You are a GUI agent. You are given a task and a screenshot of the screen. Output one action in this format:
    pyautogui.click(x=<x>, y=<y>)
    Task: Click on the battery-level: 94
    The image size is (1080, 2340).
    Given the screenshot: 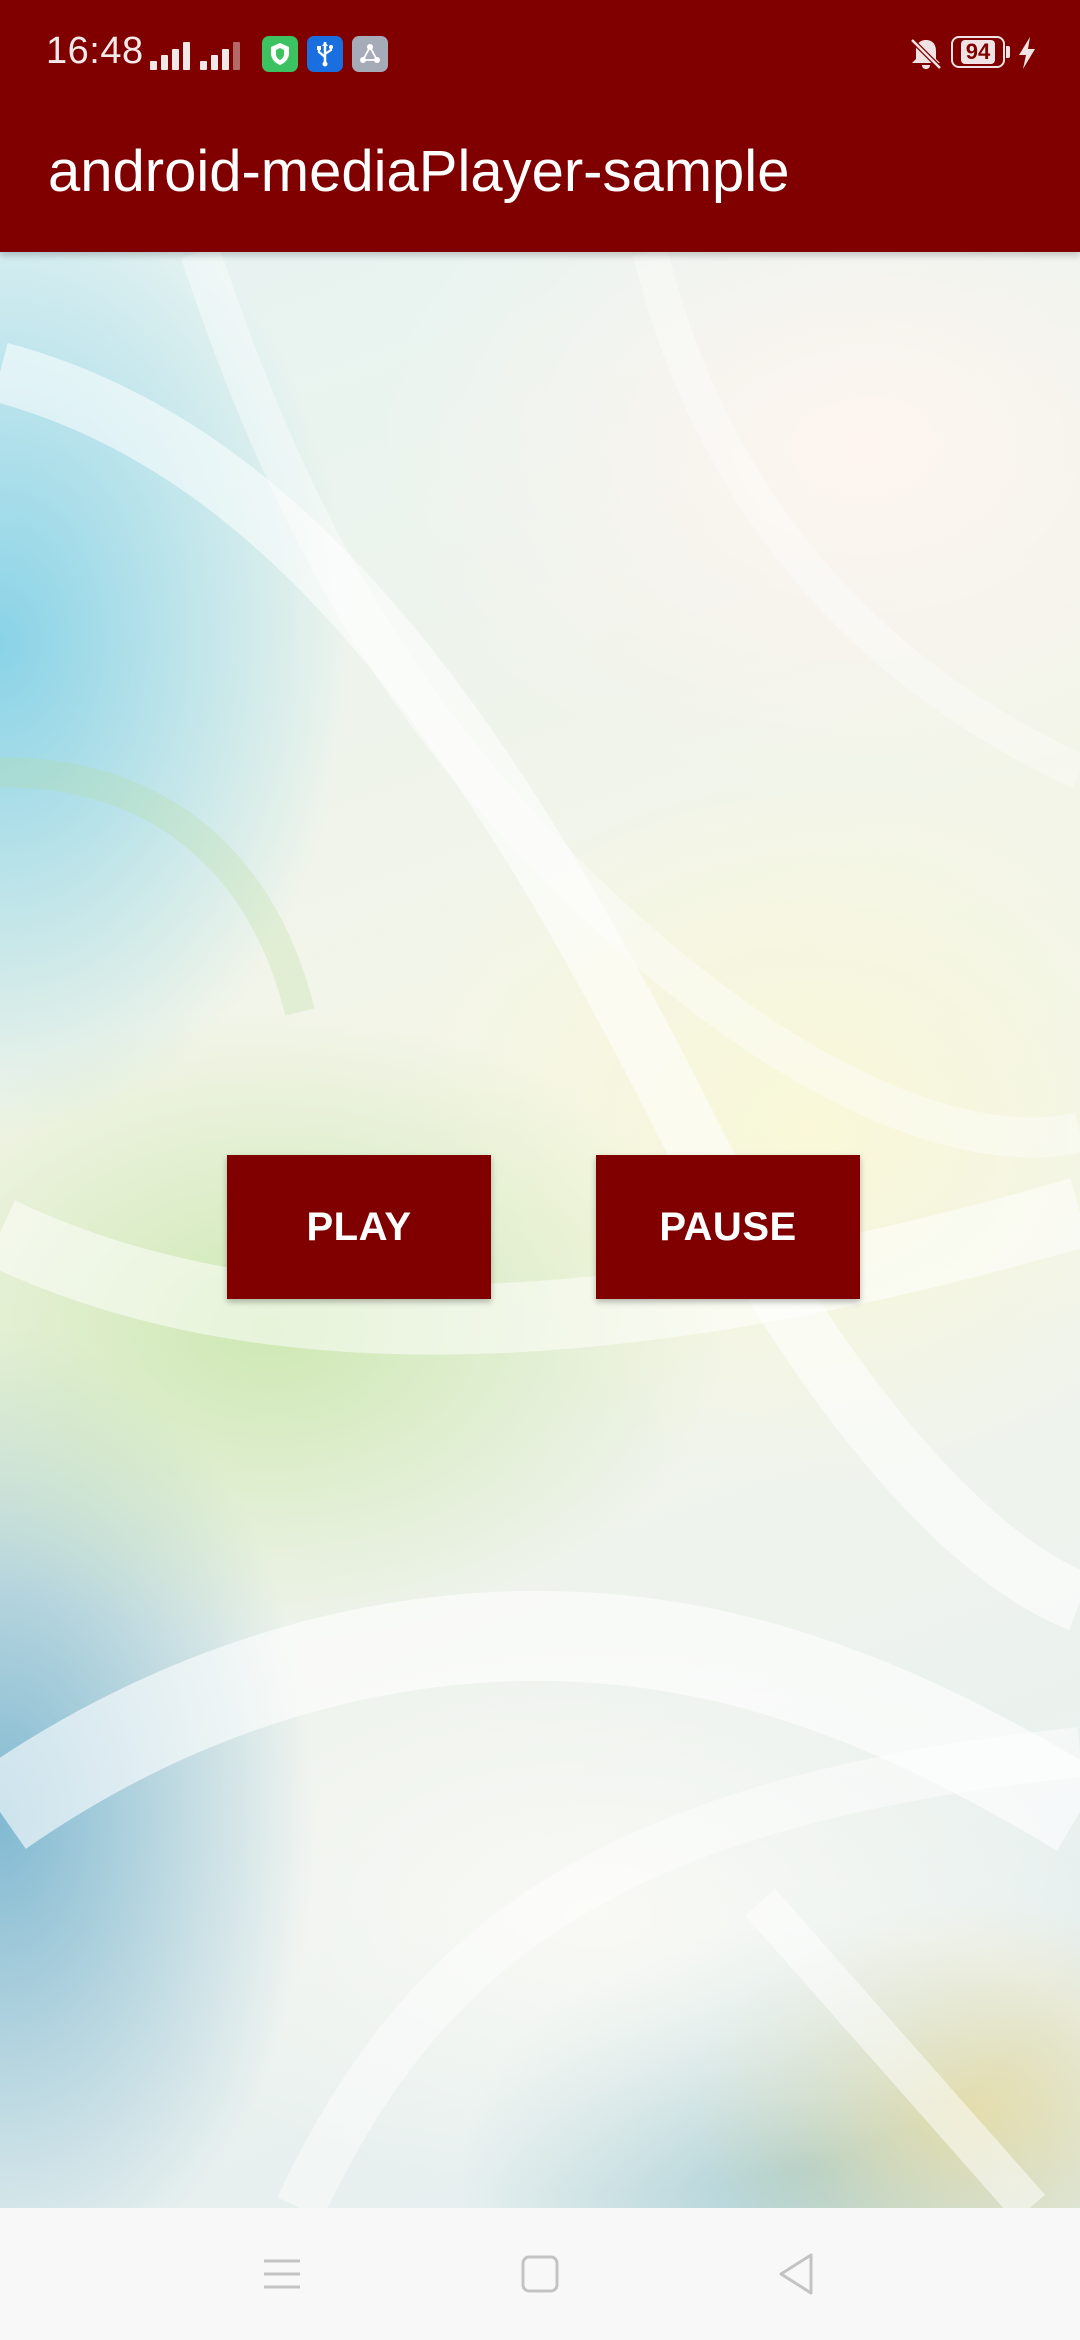 What is the action you would take?
    pyautogui.click(x=978, y=52)
    